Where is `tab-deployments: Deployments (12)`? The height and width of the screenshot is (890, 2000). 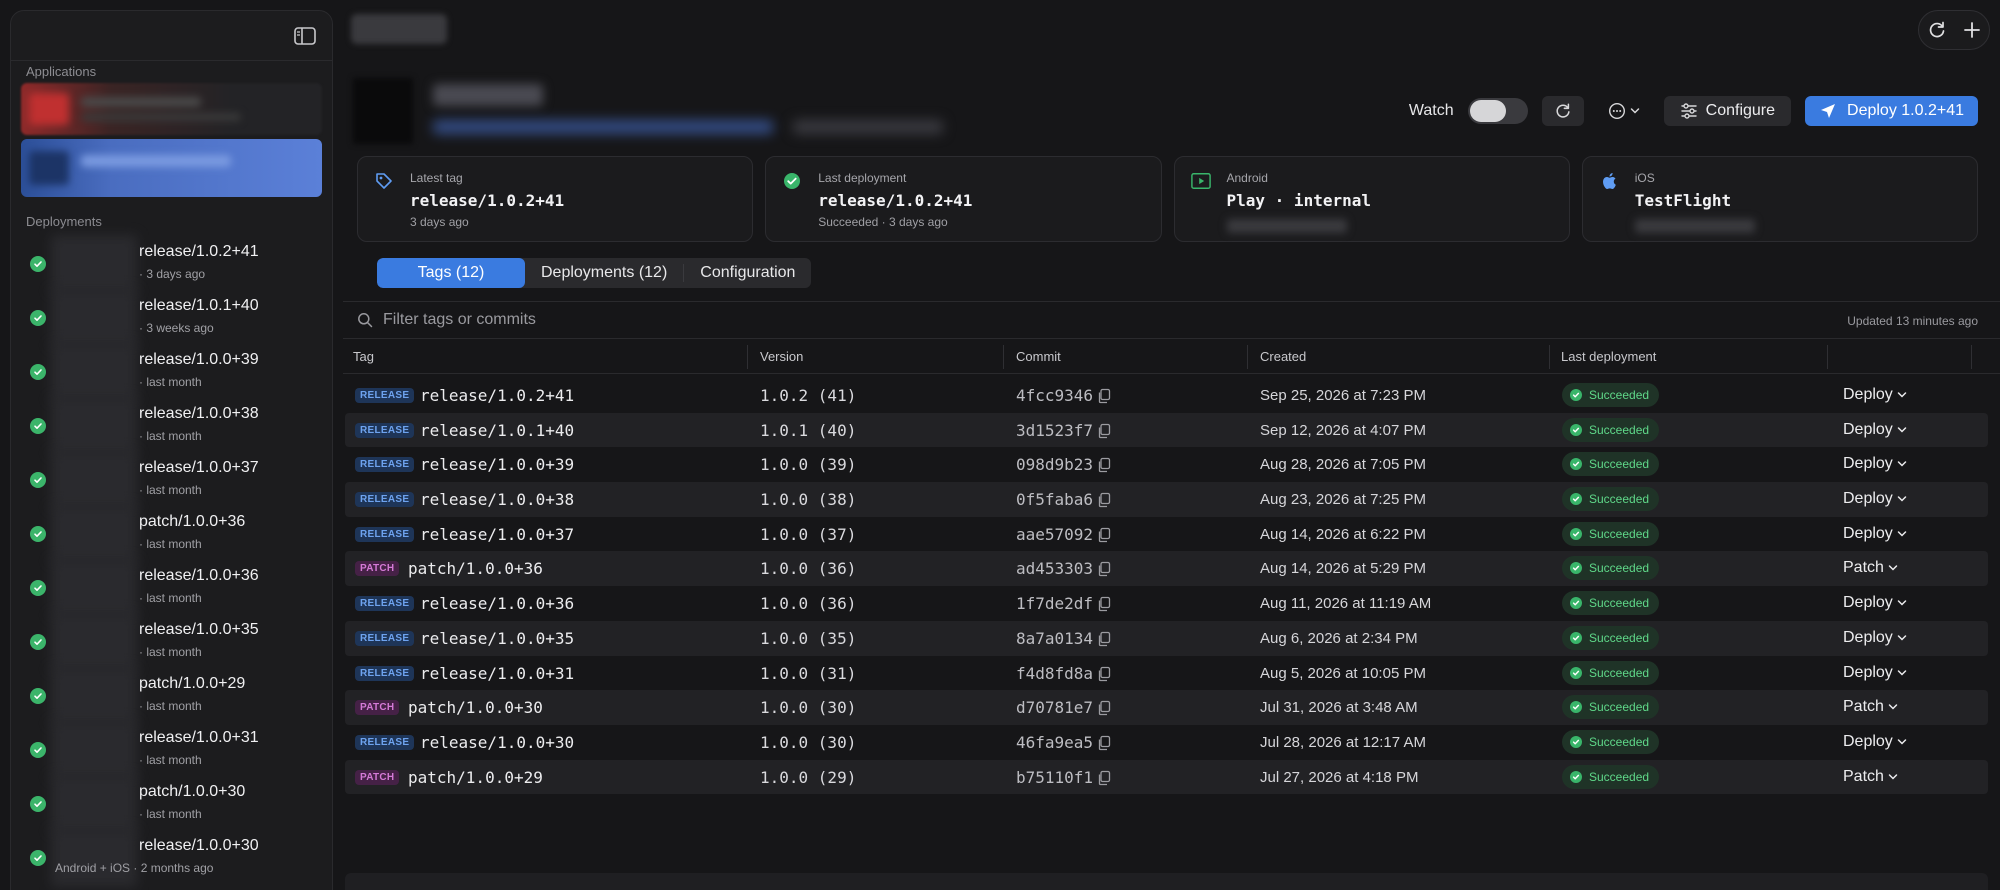 tab-deployments: Deployments (12) is located at coordinates (604, 273).